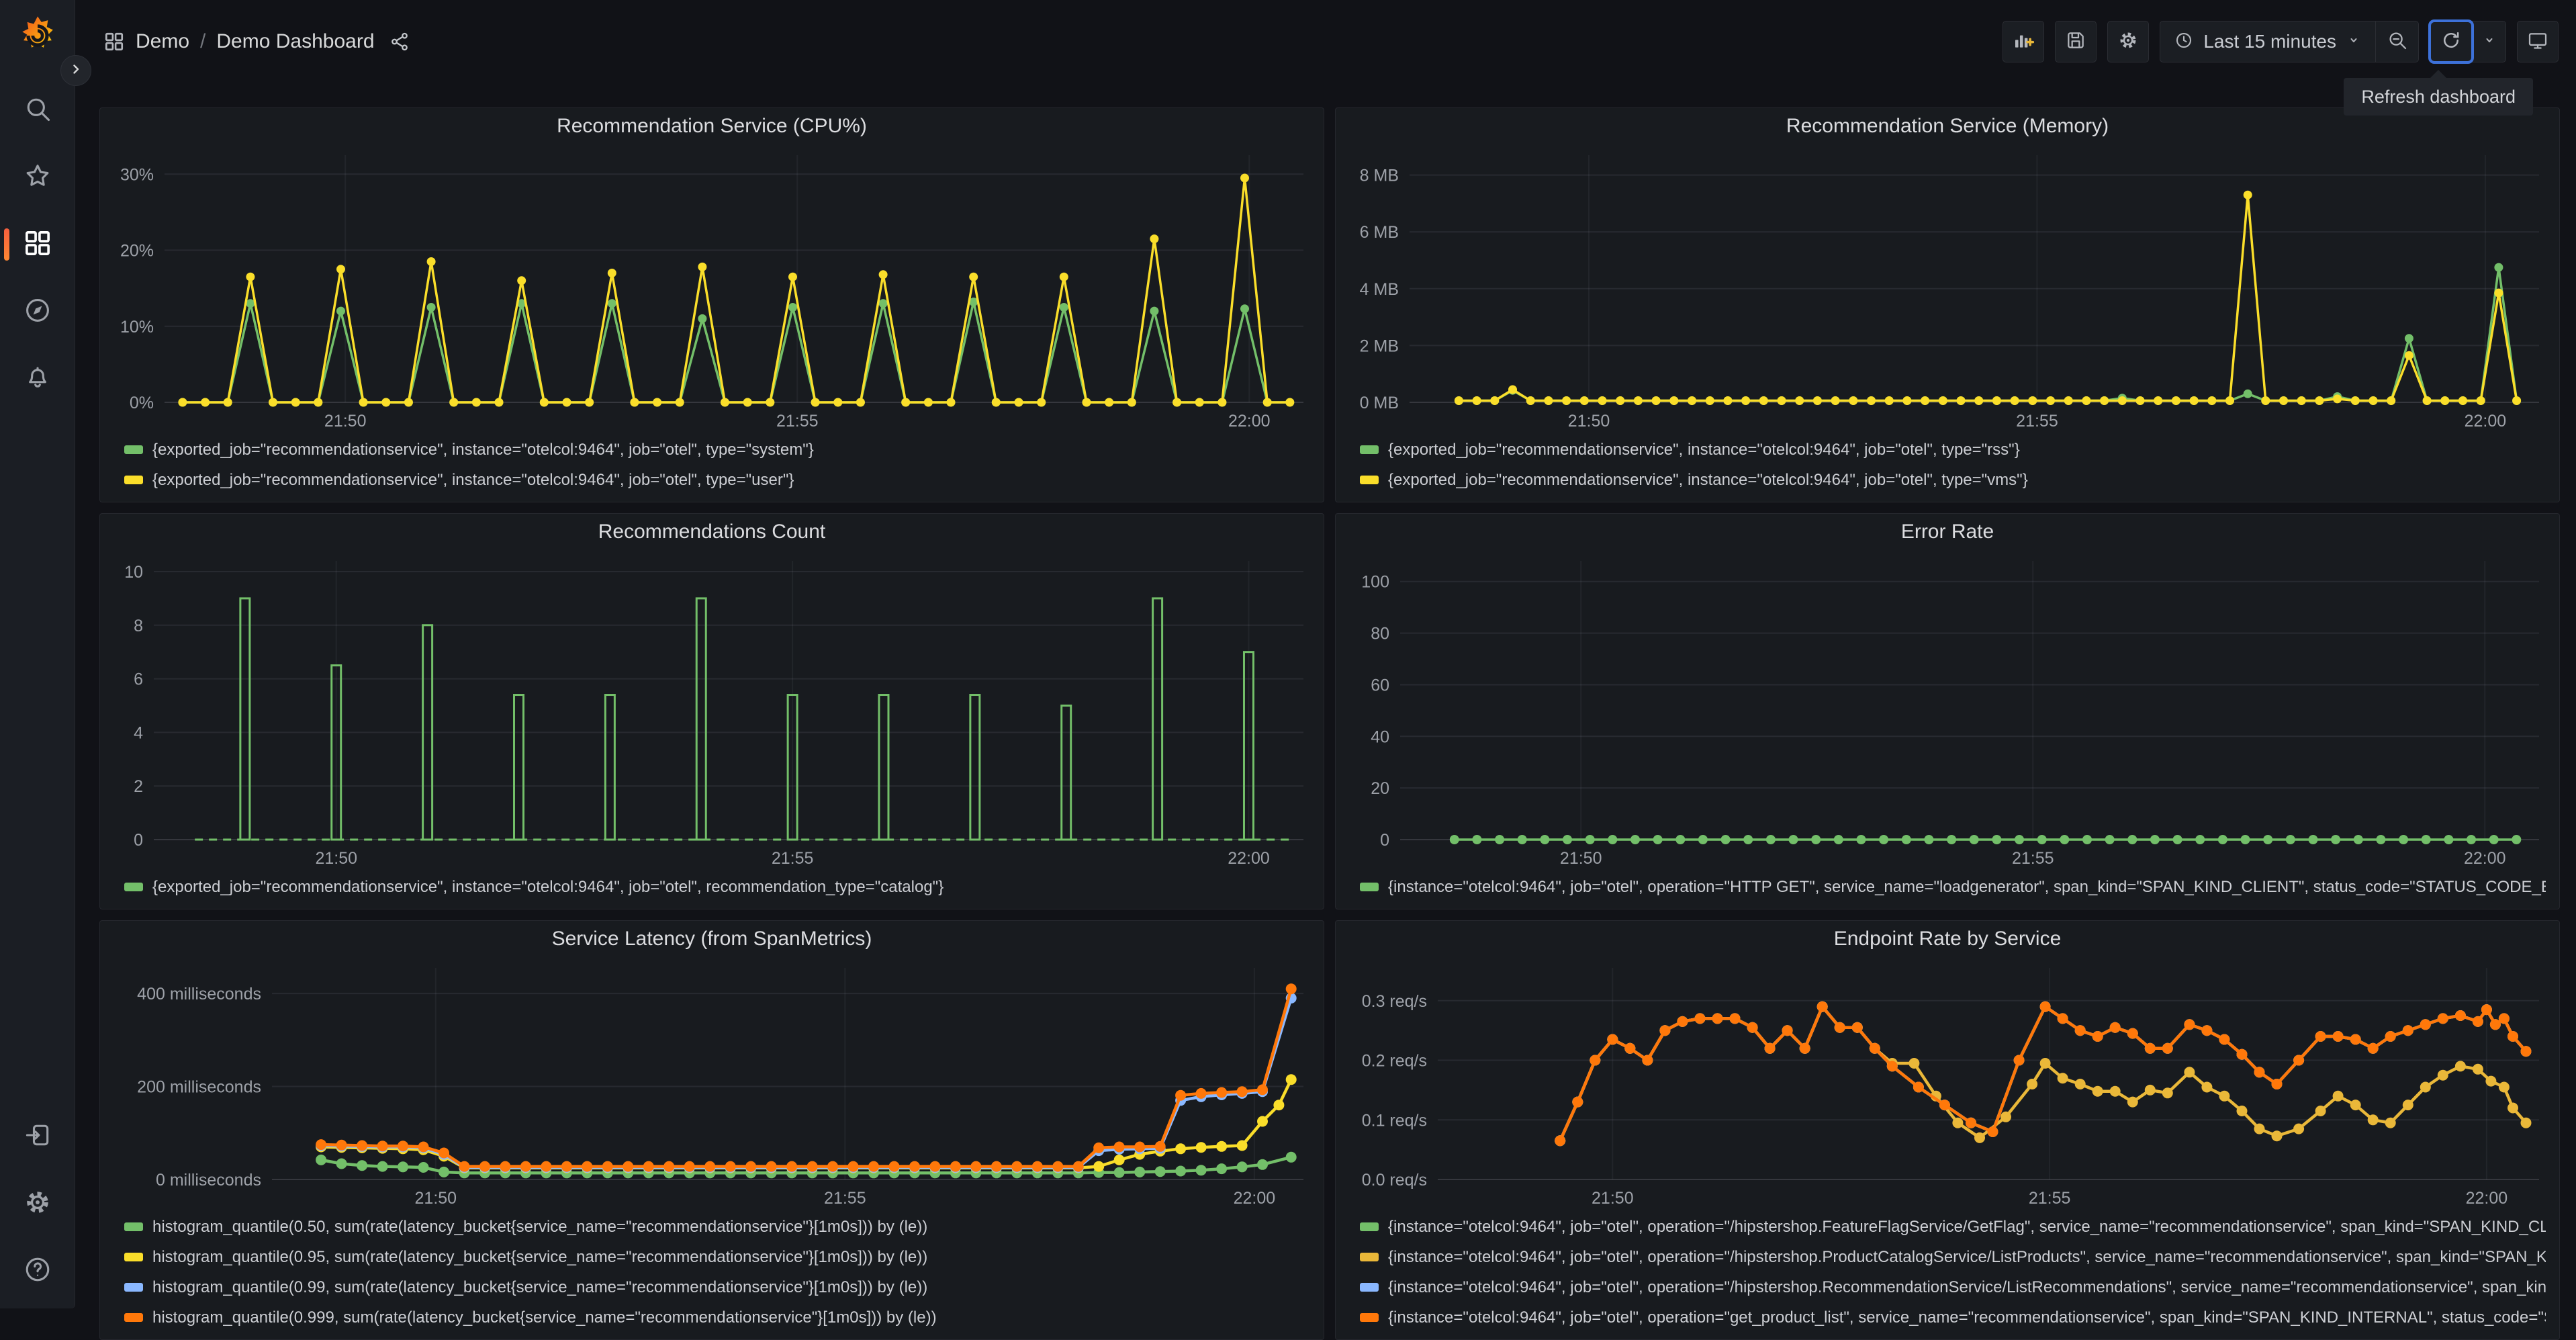 The width and height of the screenshot is (2576, 1340). What do you see at coordinates (138, 679) in the screenshot?
I see `svg-text: 6` at bounding box center [138, 679].